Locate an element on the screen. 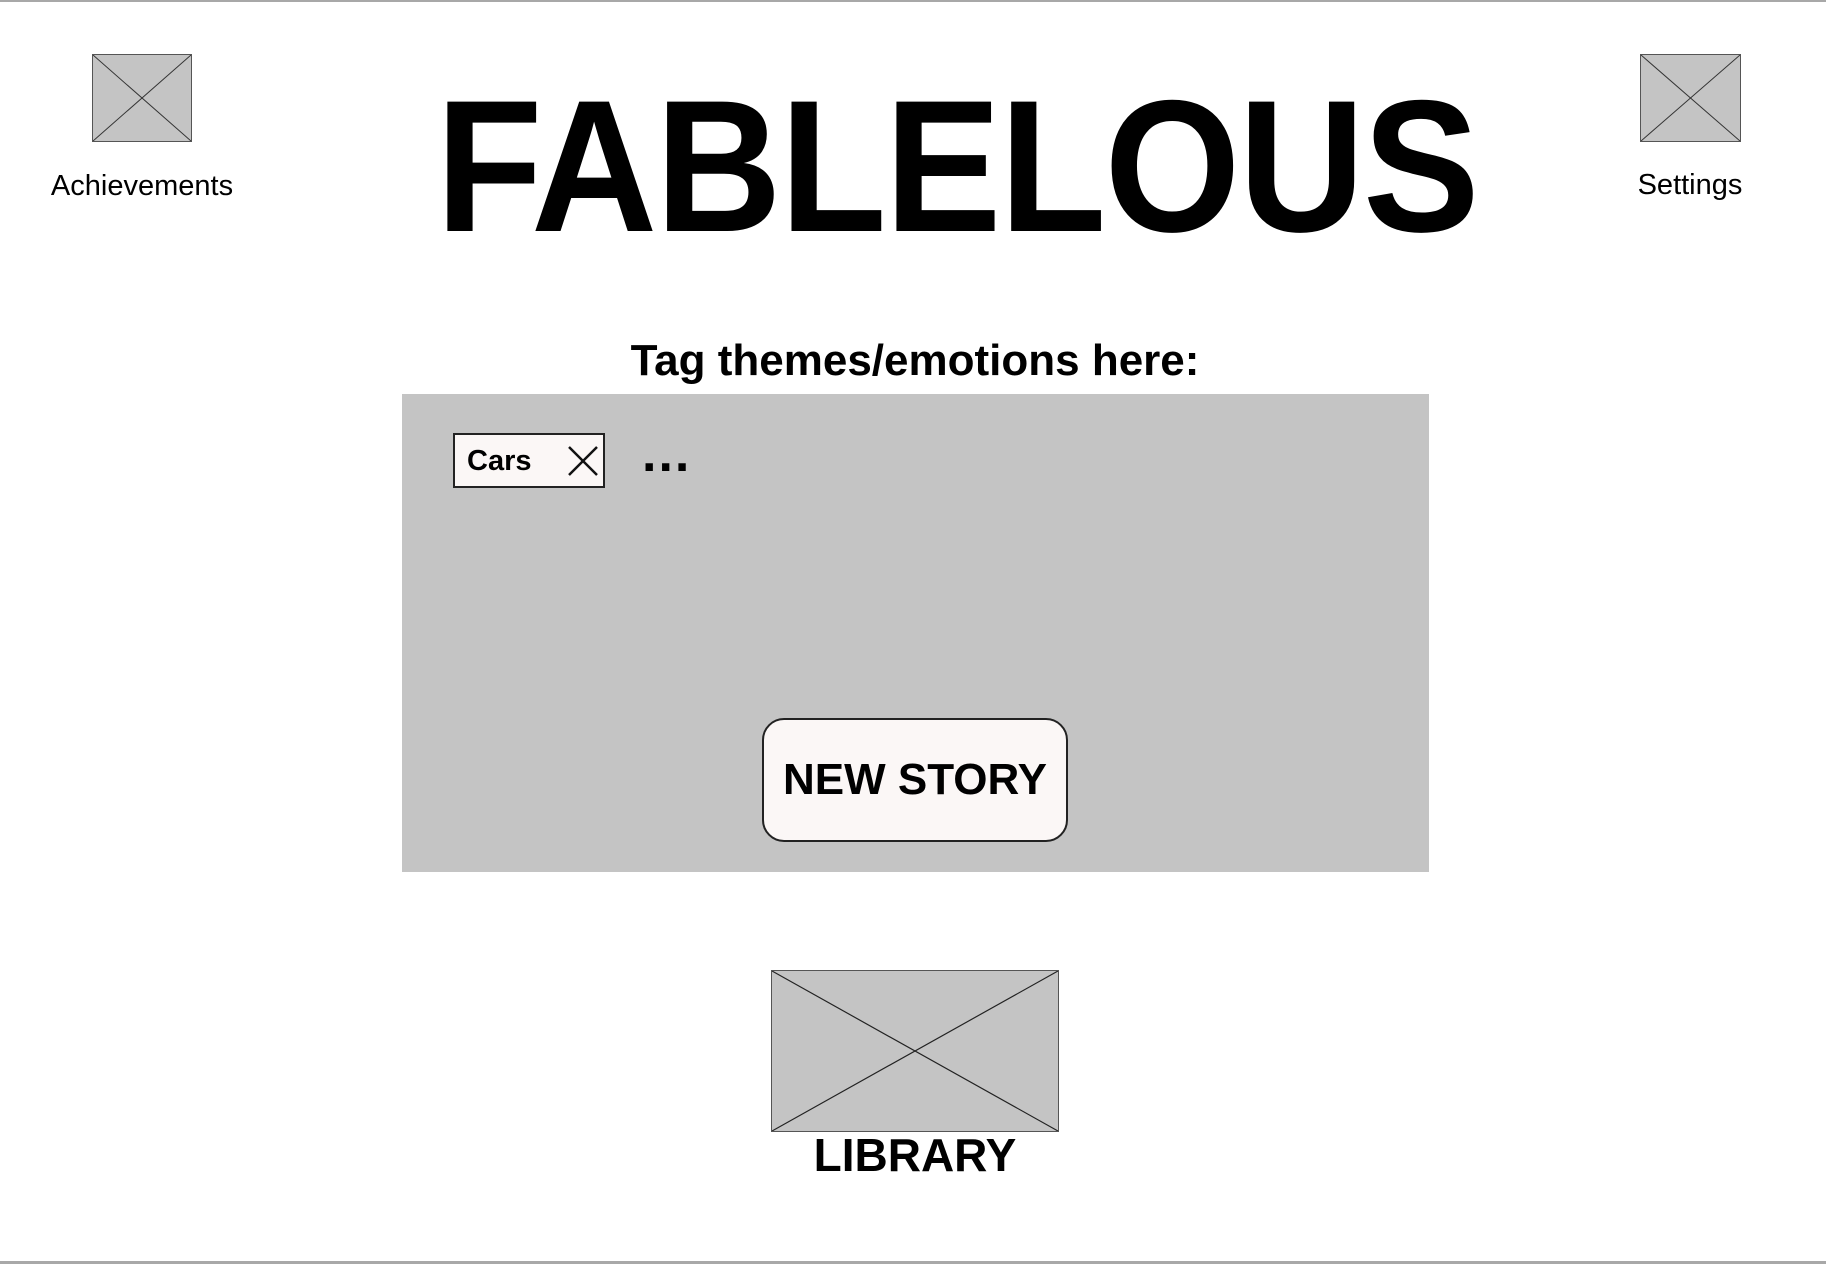 This screenshot has height=1265, width=1826. library-label: LIBRARY is located at coordinates (915, 1155).